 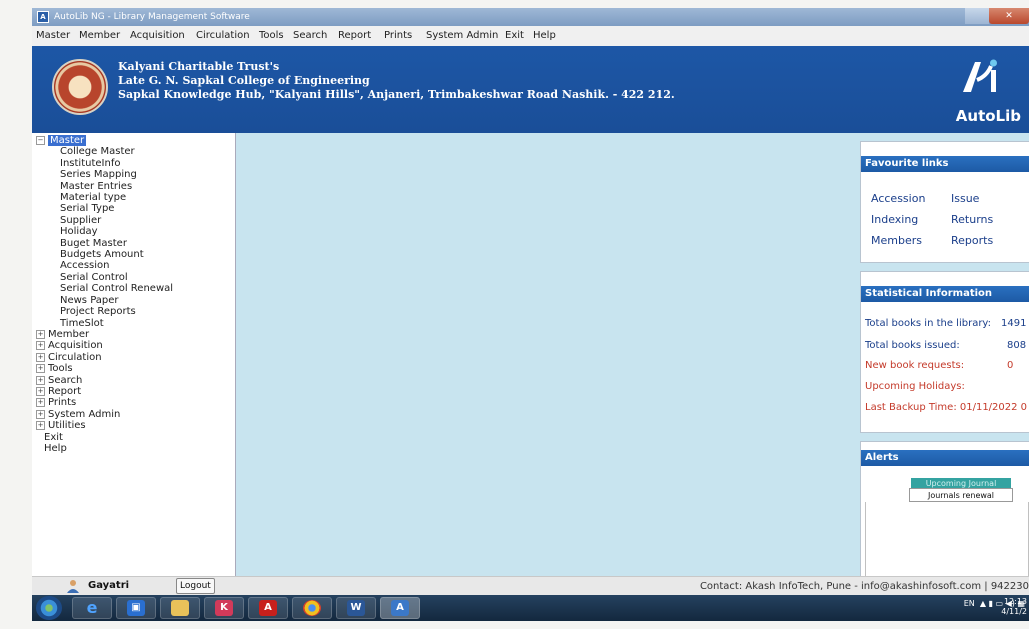 What do you see at coordinates (104, 231) in the screenshot?
I see `tree-item-holiday: Holiday` at bounding box center [104, 231].